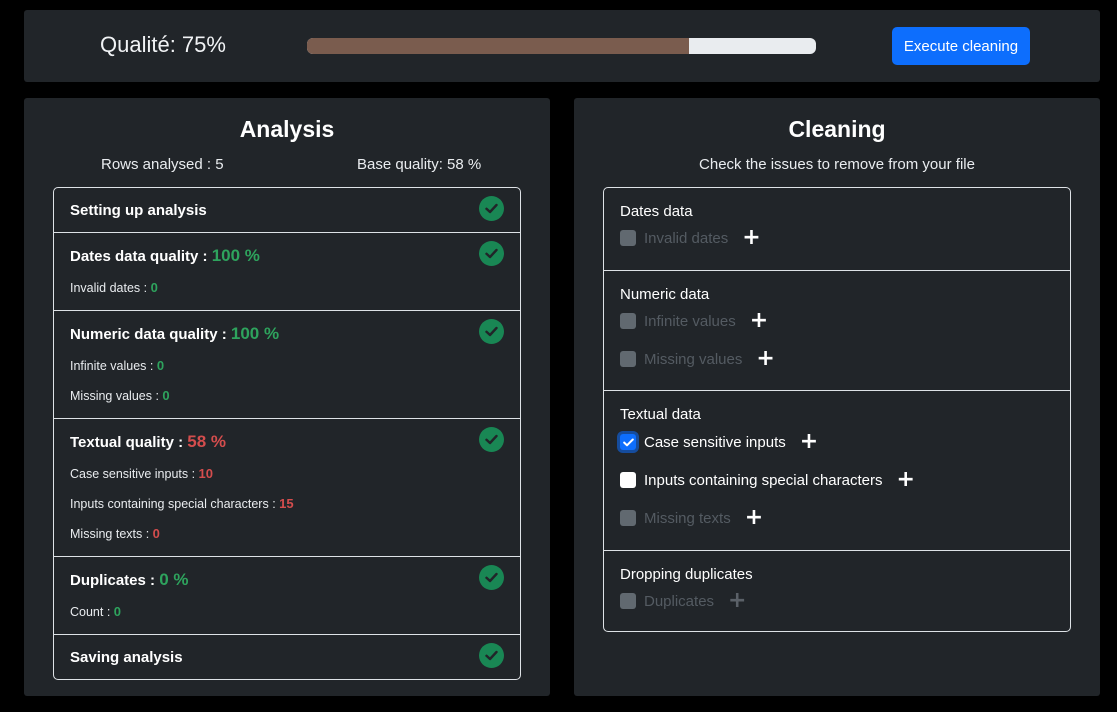 This screenshot has width=1117, height=712. I want to click on option-duplicates: Duplicates +, so click(683, 601).